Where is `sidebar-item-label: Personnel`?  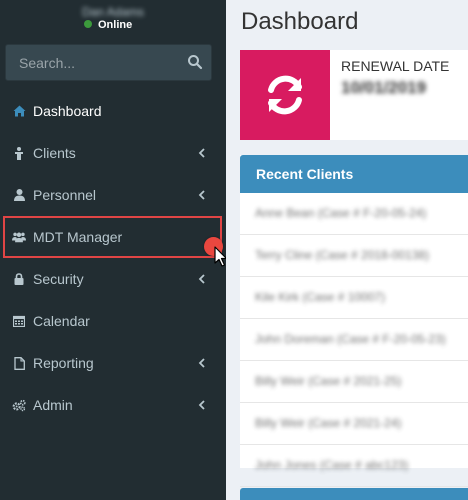
sidebar-item-label: Personnel is located at coordinates (65, 195).